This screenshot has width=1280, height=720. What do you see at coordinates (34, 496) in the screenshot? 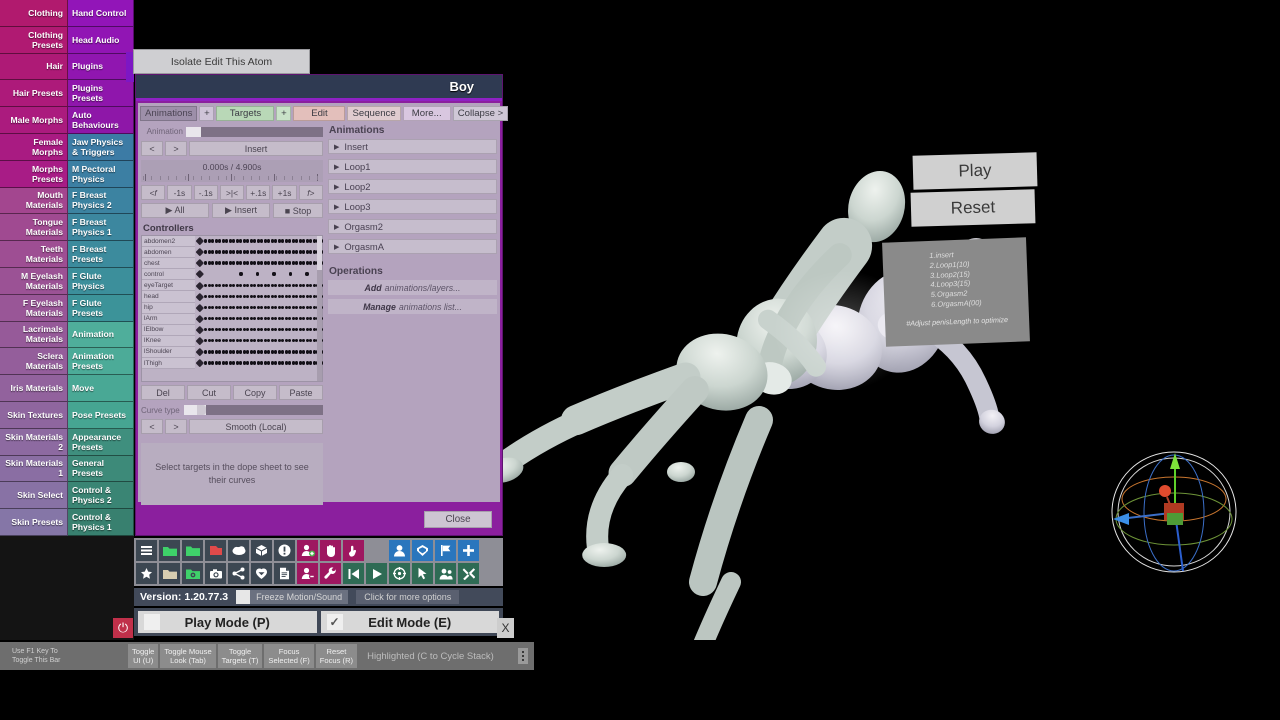
I see `sidebar-item-skin-select: Skin Select` at bounding box center [34, 496].